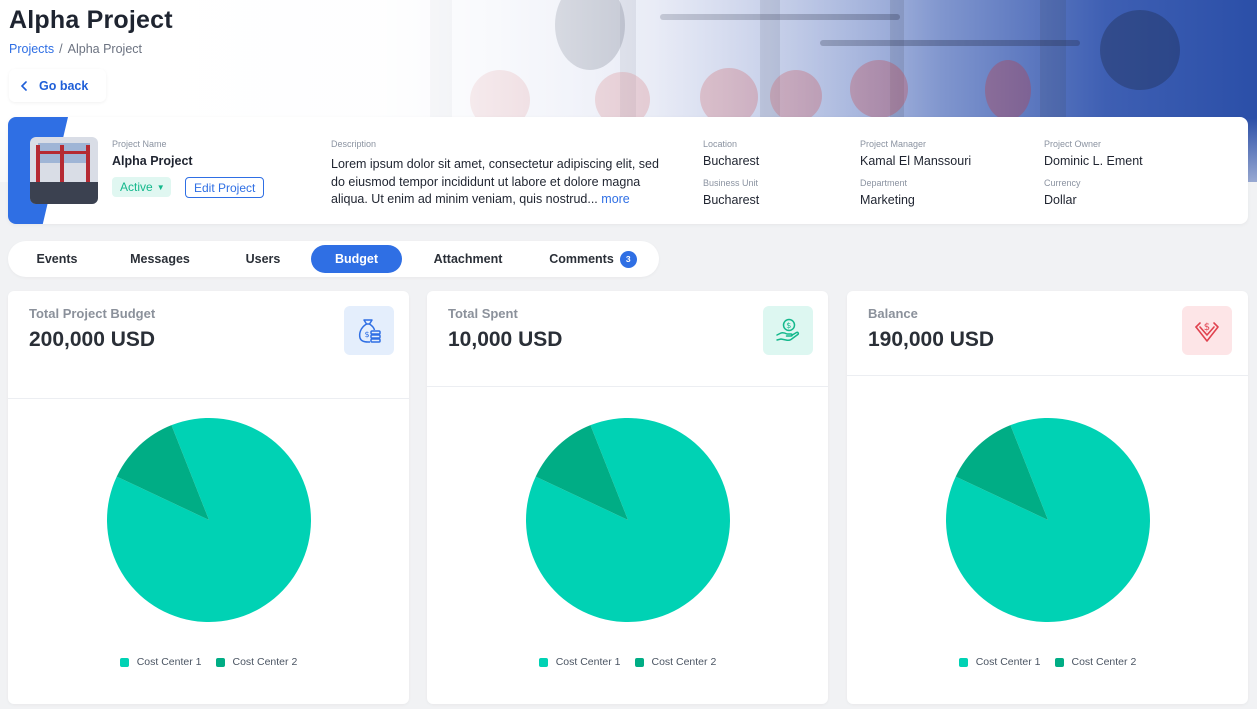  I want to click on comments-count-badge: 3, so click(628, 259).